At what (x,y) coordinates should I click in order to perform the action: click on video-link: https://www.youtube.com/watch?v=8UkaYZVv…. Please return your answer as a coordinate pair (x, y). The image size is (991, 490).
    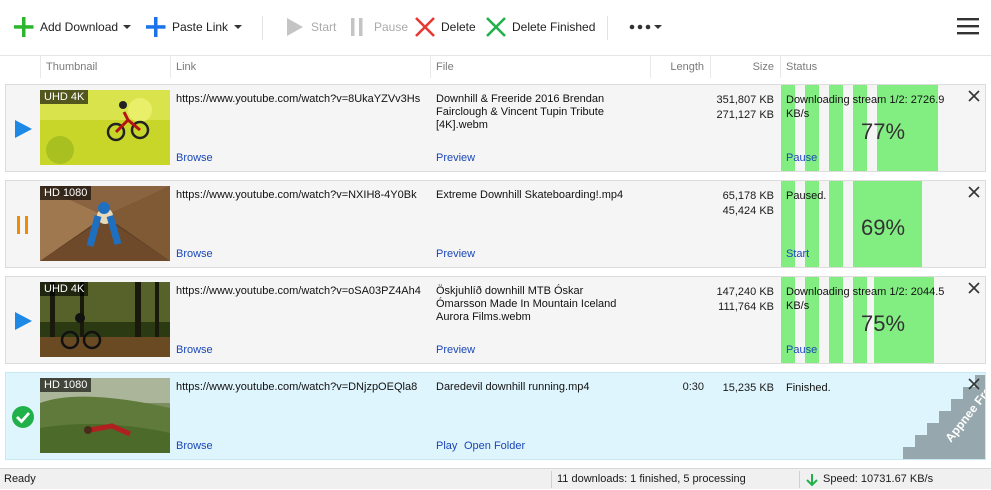
    Looking at the image, I should click on (298, 99).